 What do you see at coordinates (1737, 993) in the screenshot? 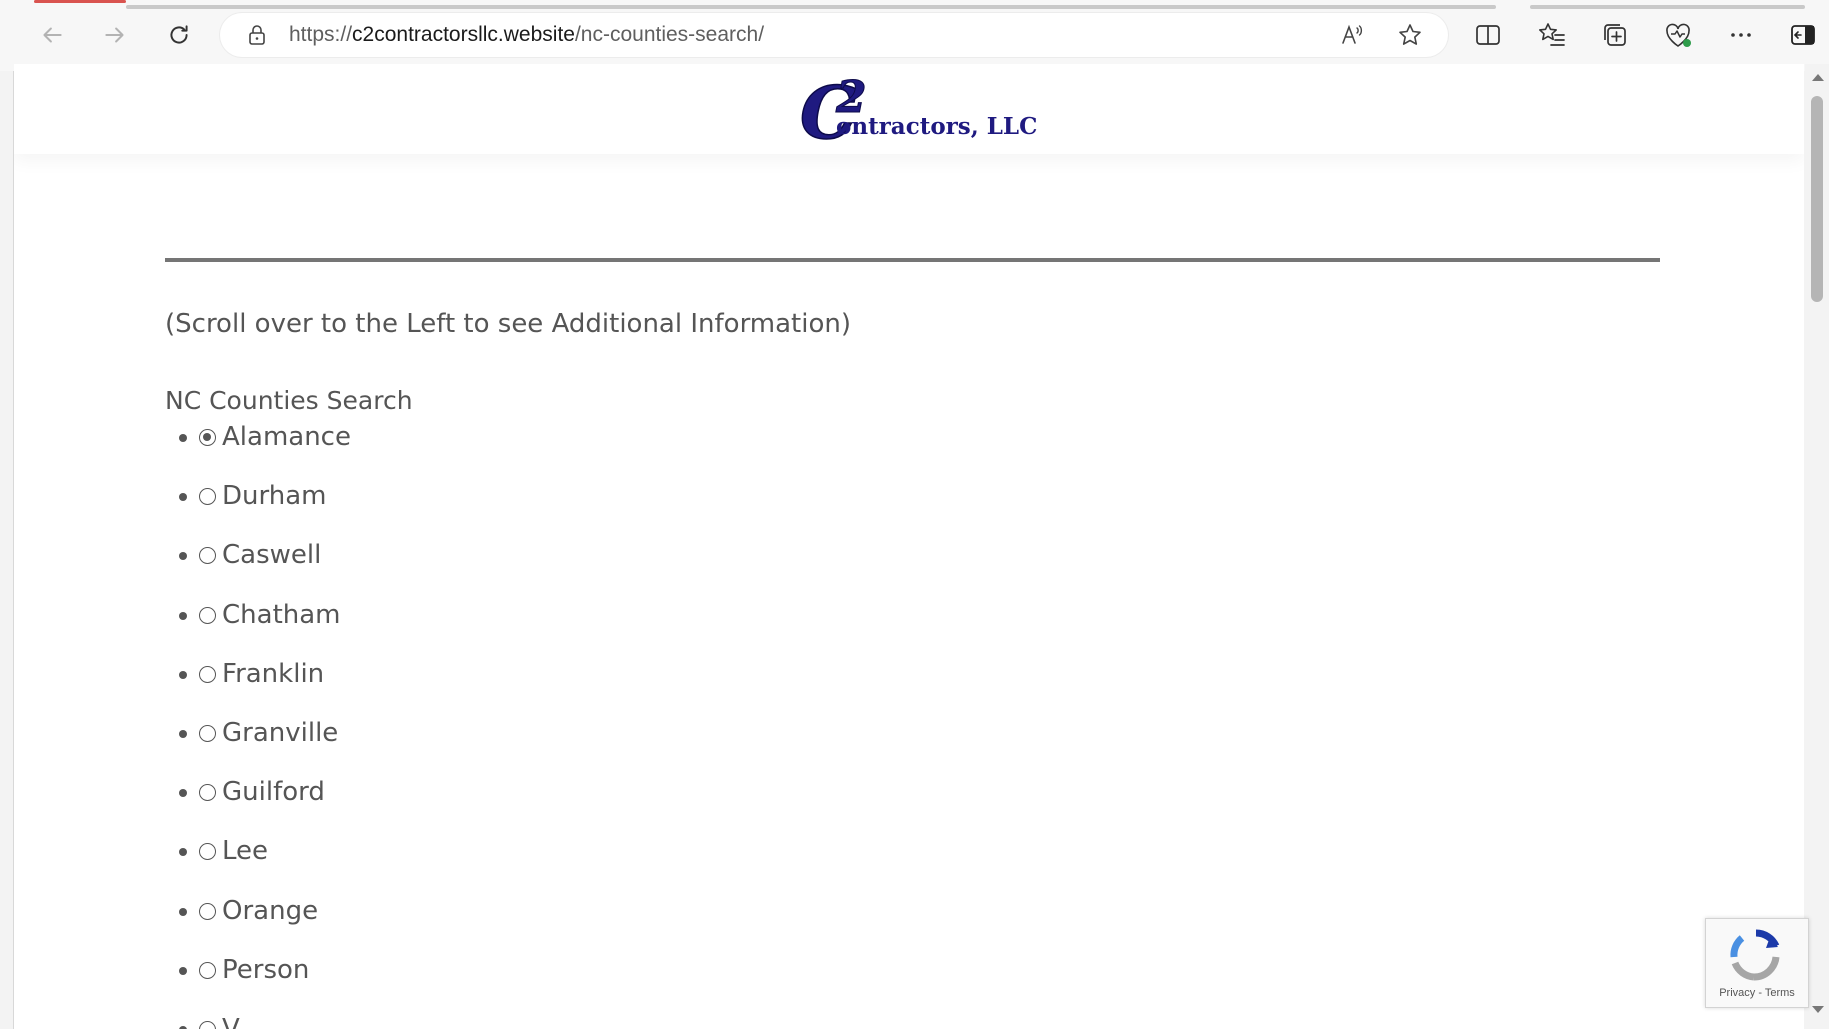
I see `privacy-link: Privacy` at bounding box center [1737, 993].